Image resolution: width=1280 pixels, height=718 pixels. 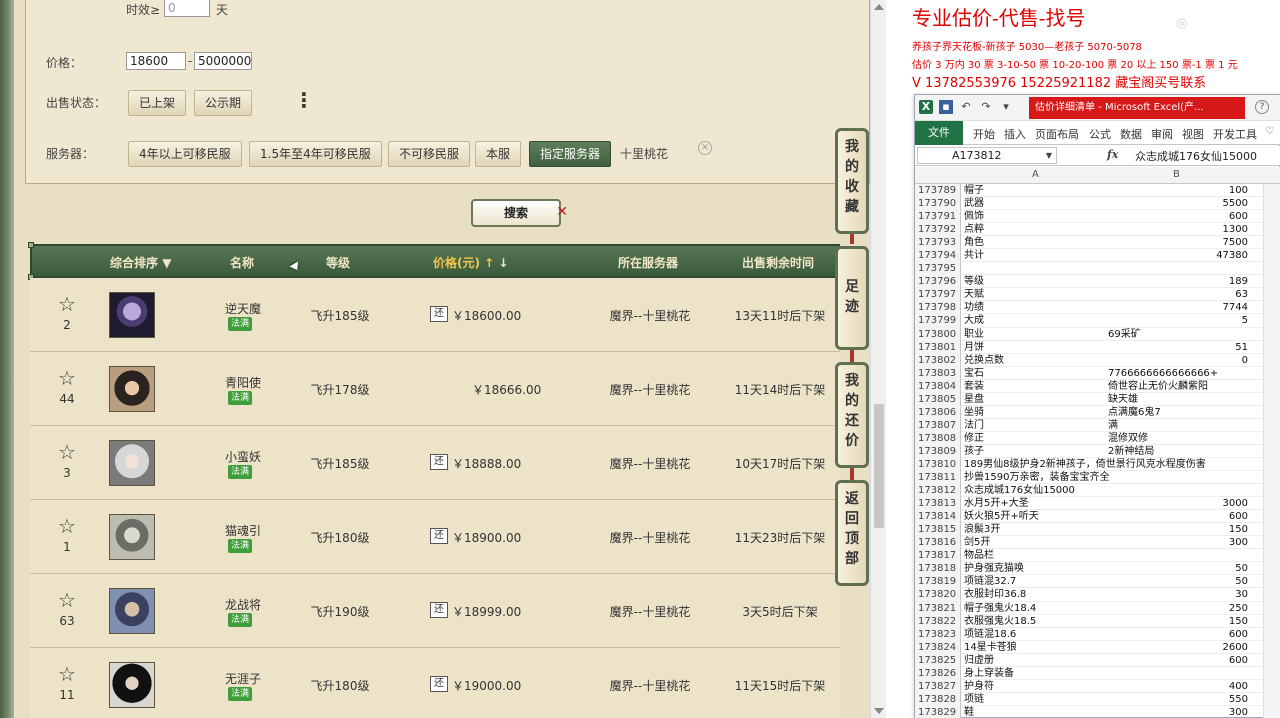 What do you see at coordinates (503, 263) in the screenshot?
I see `arrow-down-icon: ↓` at bounding box center [503, 263].